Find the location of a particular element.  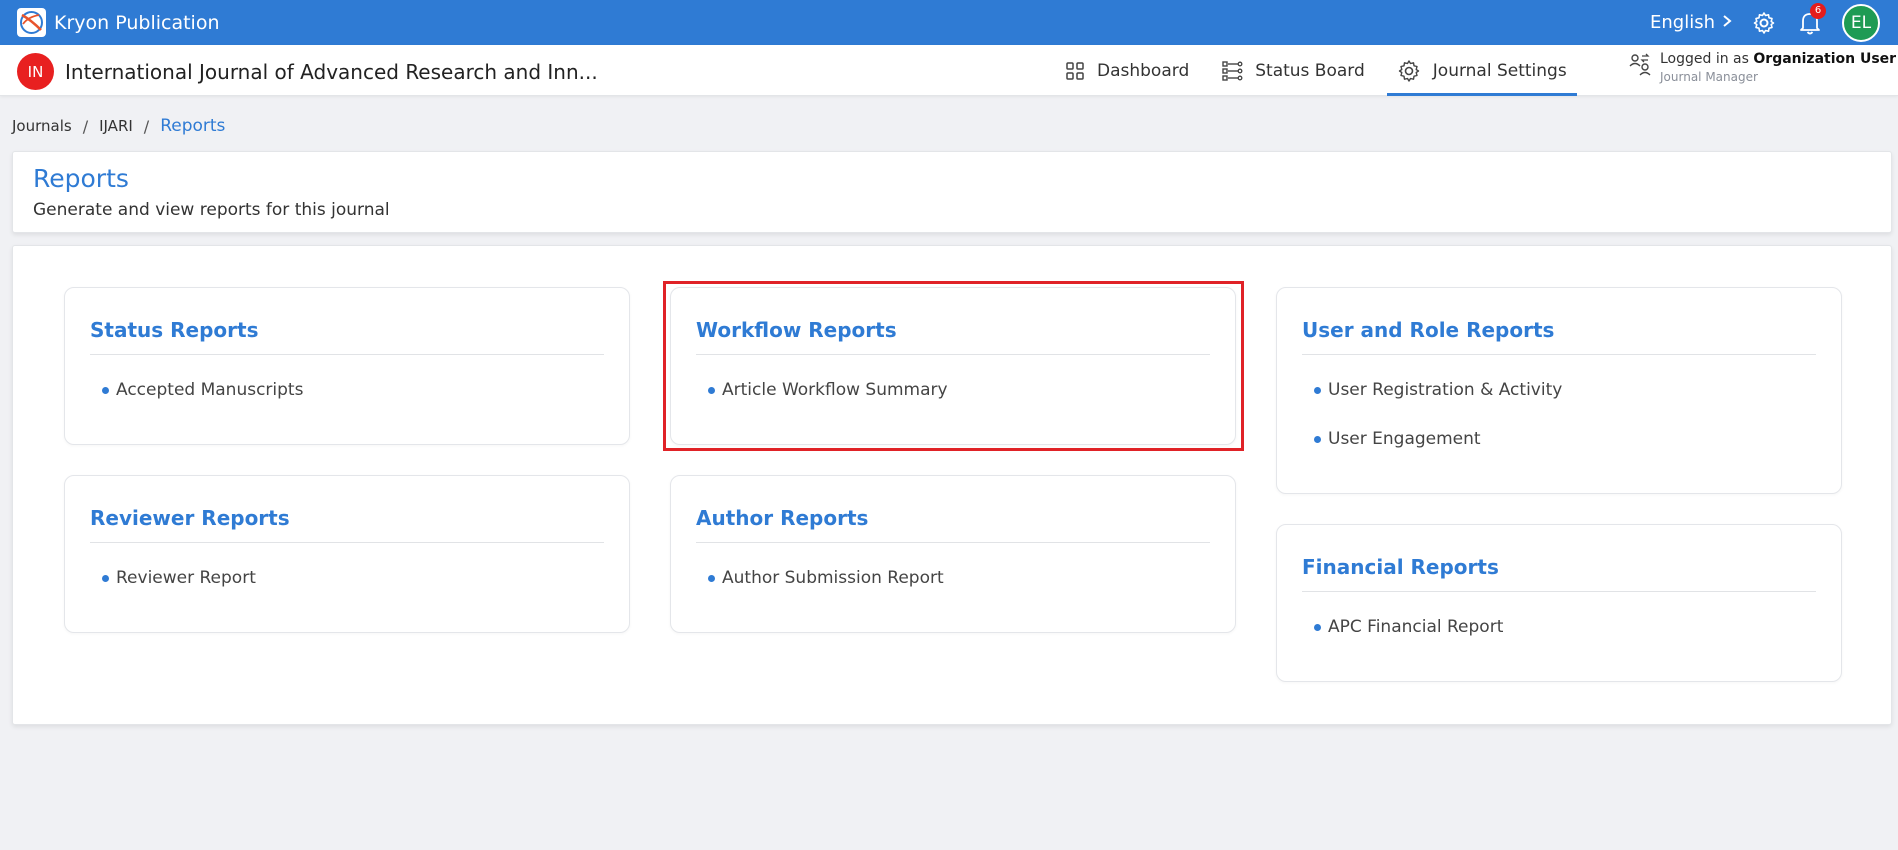

report-link-label: APC Financial Report is located at coordinates (1416, 627).